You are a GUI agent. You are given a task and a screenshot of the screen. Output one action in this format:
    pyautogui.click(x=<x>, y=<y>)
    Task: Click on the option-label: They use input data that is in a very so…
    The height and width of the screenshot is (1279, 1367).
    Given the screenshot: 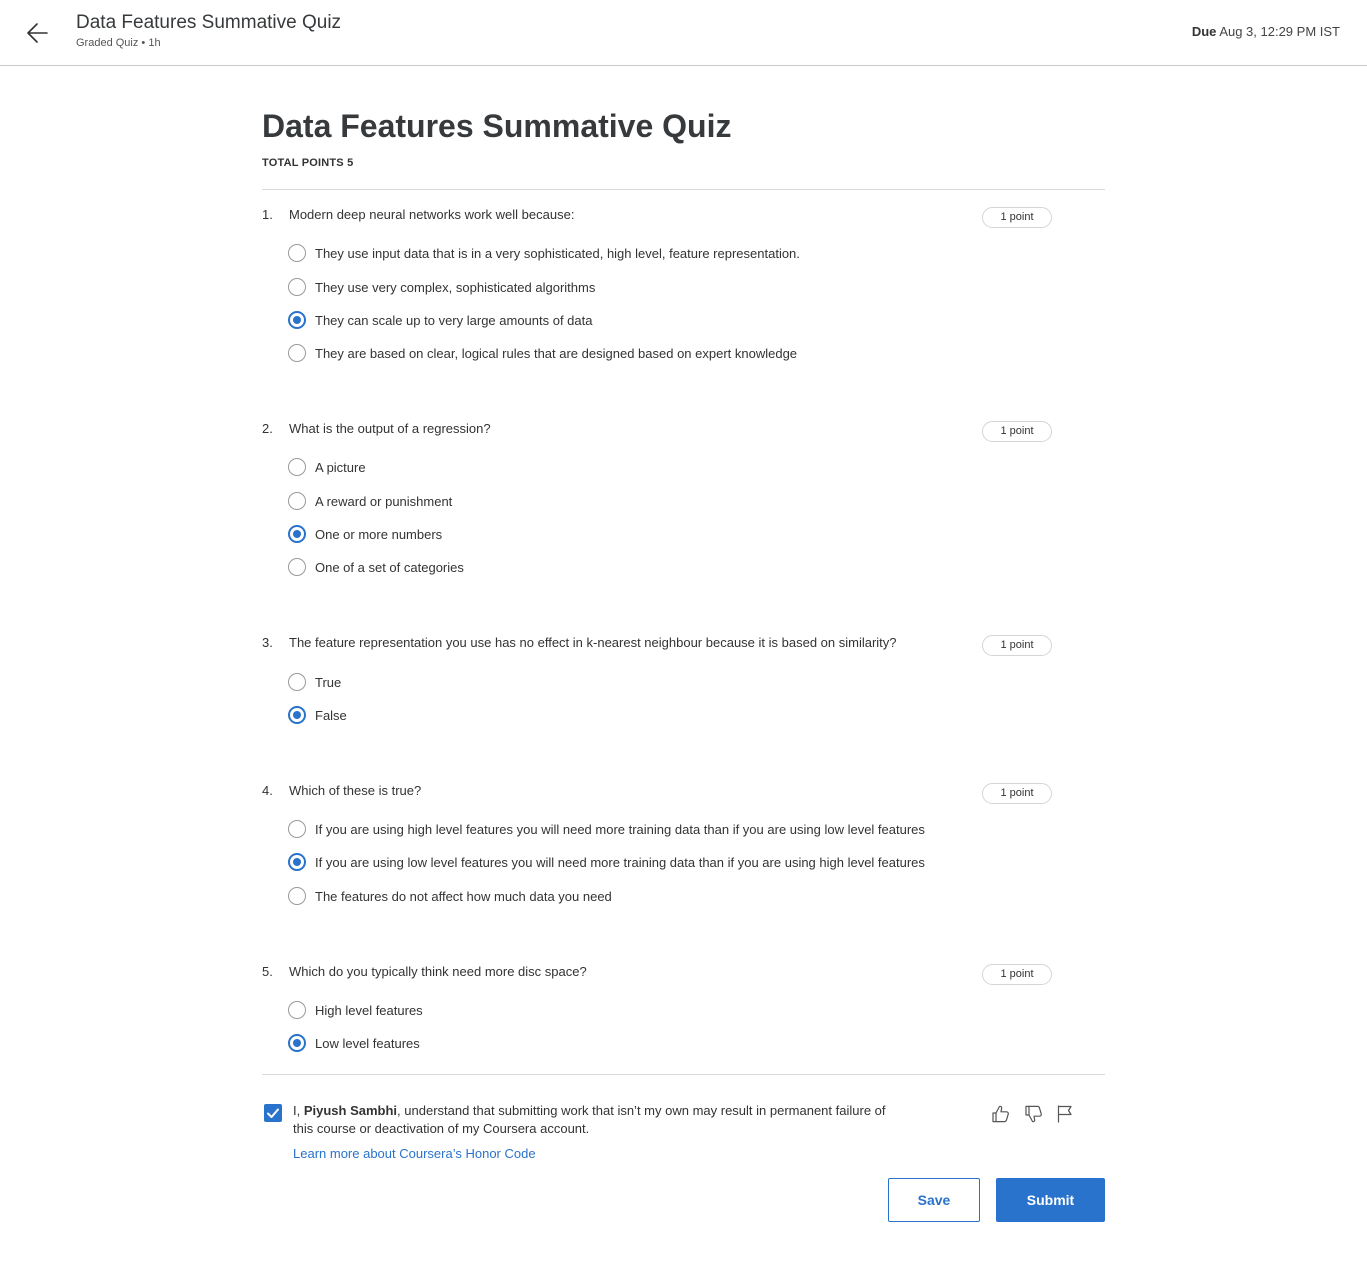 What is the action you would take?
    pyautogui.click(x=557, y=253)
    